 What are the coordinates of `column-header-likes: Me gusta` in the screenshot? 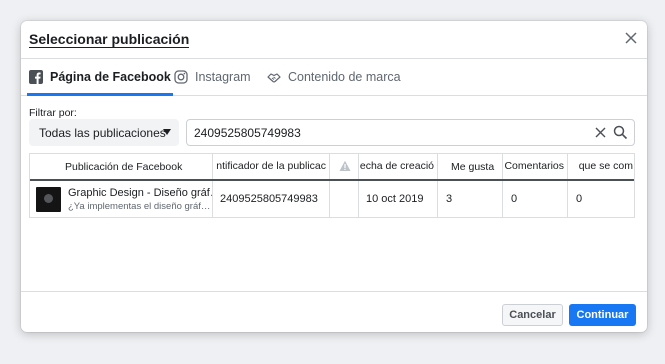 It's located at (470, 166).